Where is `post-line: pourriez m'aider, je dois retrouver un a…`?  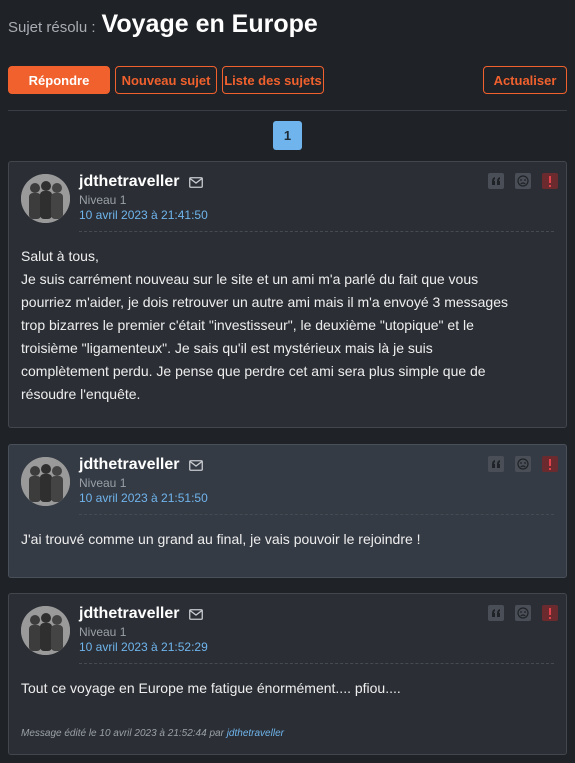
post-line: pourriez m'aider, je dois retrouver un a… is located at coordinates (265, 302).